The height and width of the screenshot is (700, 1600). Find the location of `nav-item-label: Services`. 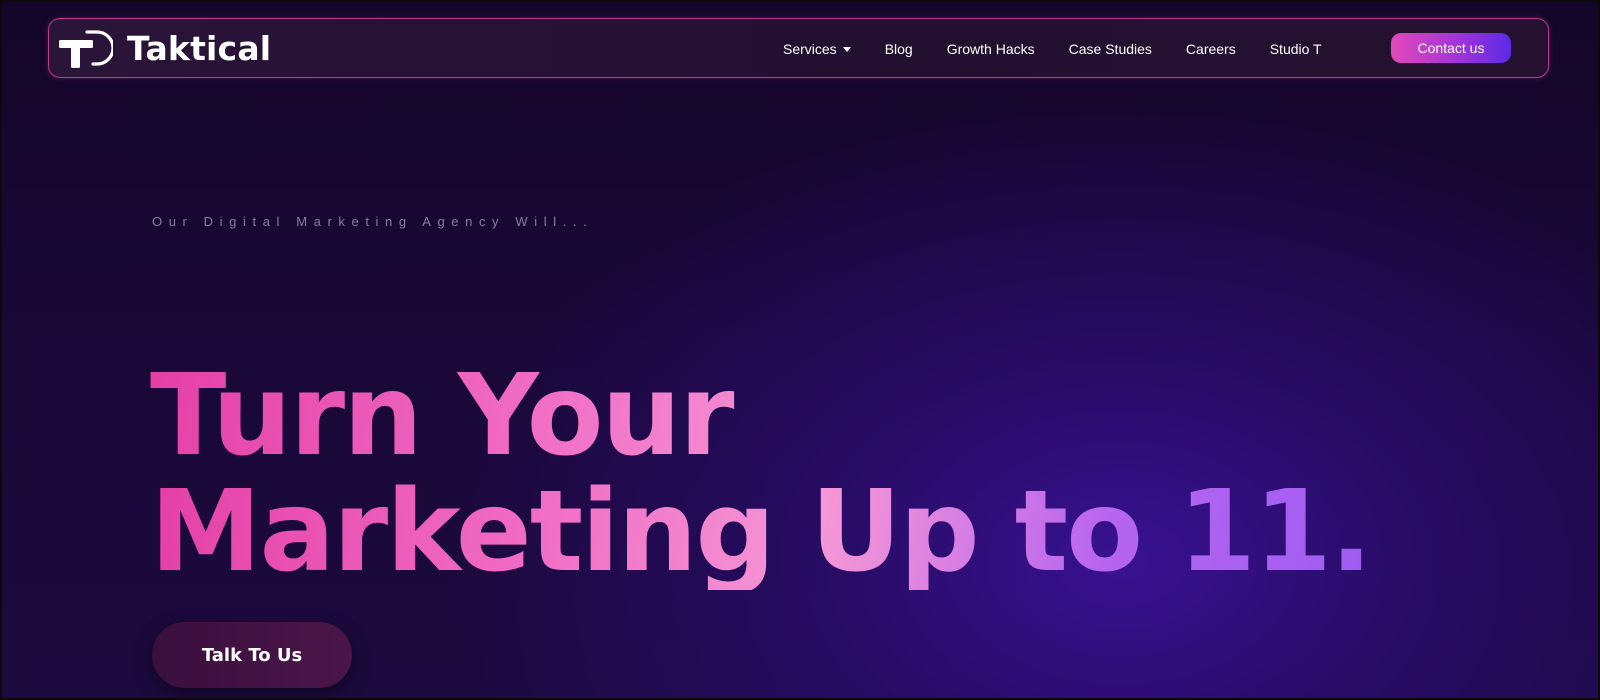

nav-item-label: Services is located at coordinates (810, 49).